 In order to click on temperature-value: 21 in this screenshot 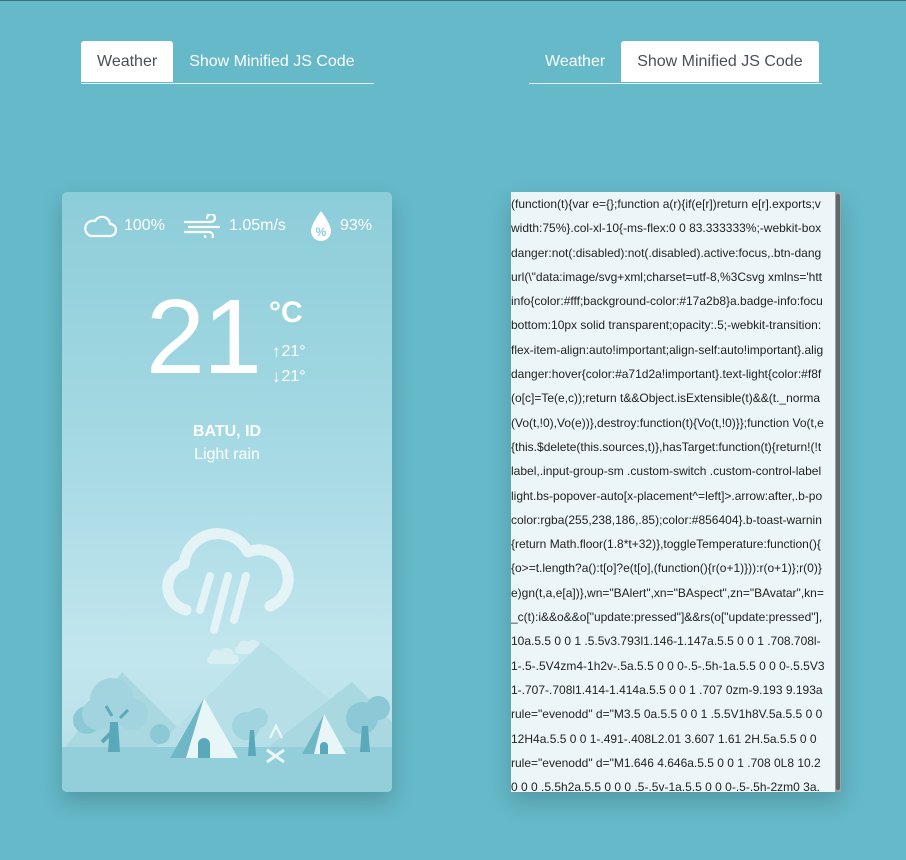, I will do `click(204, 337)`.